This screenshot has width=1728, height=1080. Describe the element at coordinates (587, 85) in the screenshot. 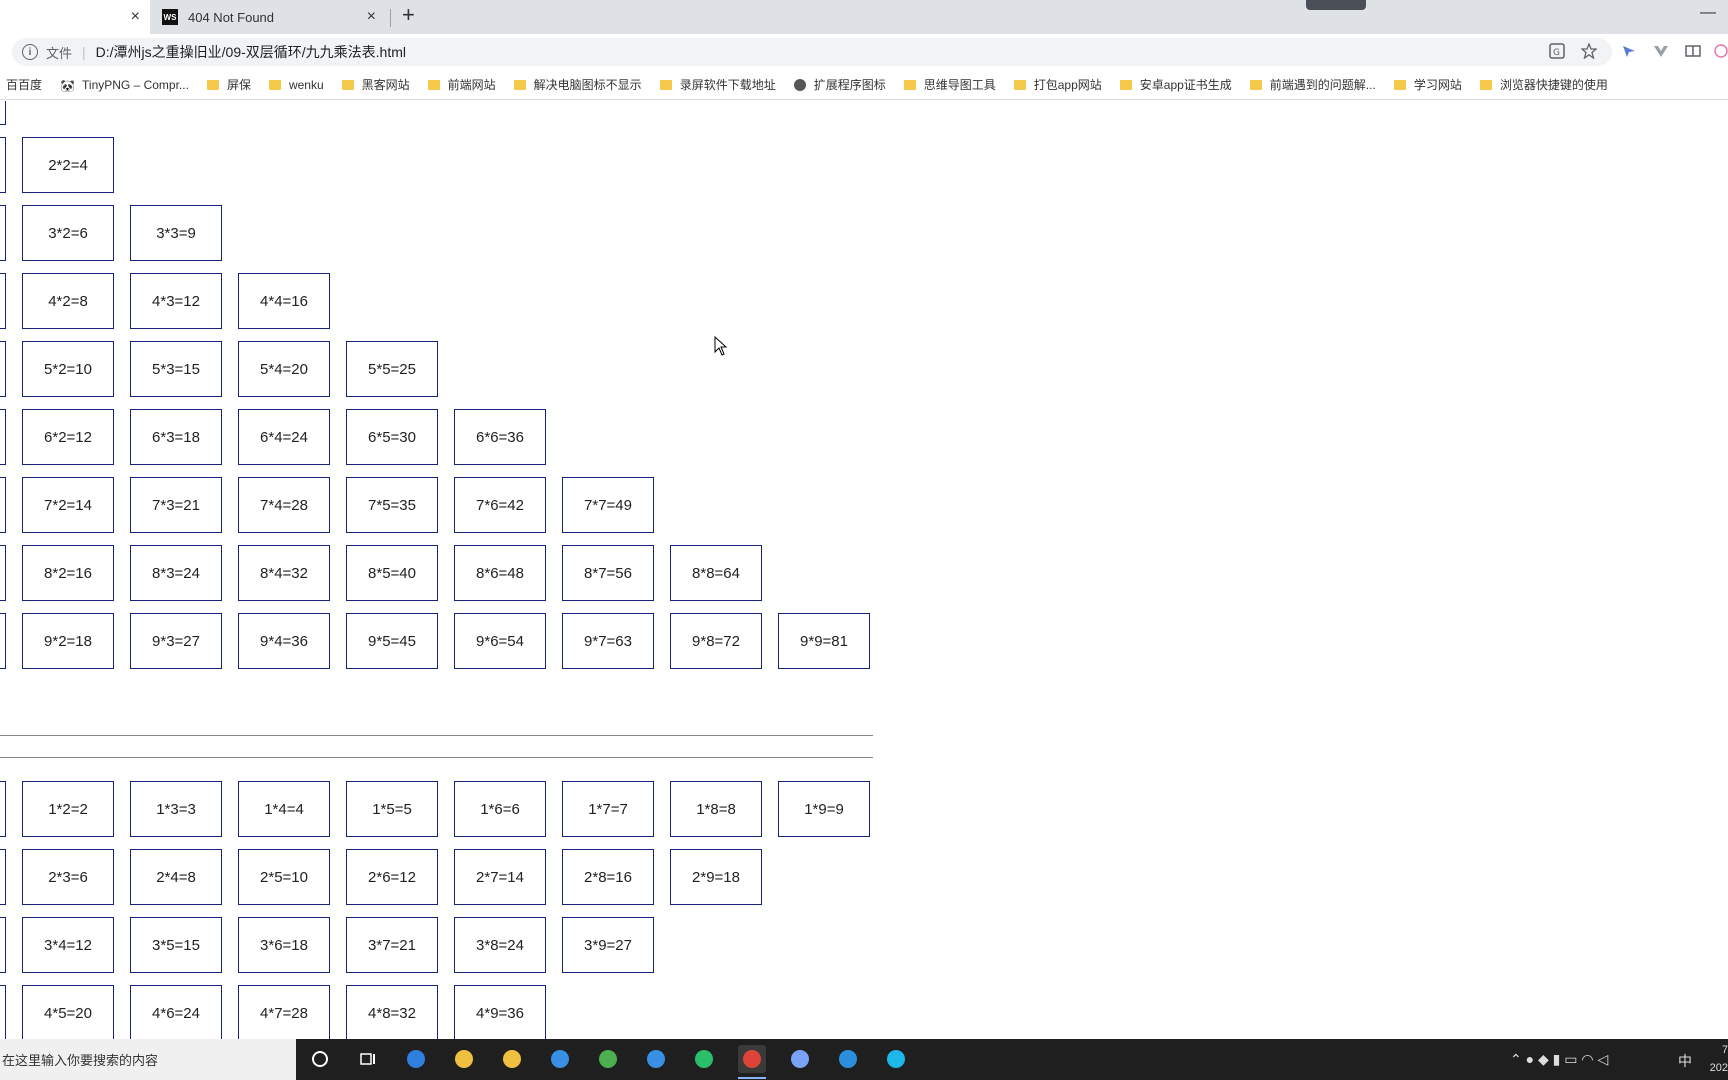

I see `bookmark-label: 解决电脑图标不显示` at that location.